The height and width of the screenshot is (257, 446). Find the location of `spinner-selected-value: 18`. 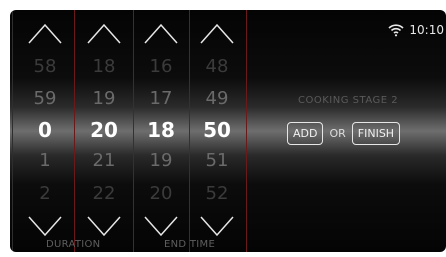

spinner-selected-value: 18 is located at coordinates (161, 130).